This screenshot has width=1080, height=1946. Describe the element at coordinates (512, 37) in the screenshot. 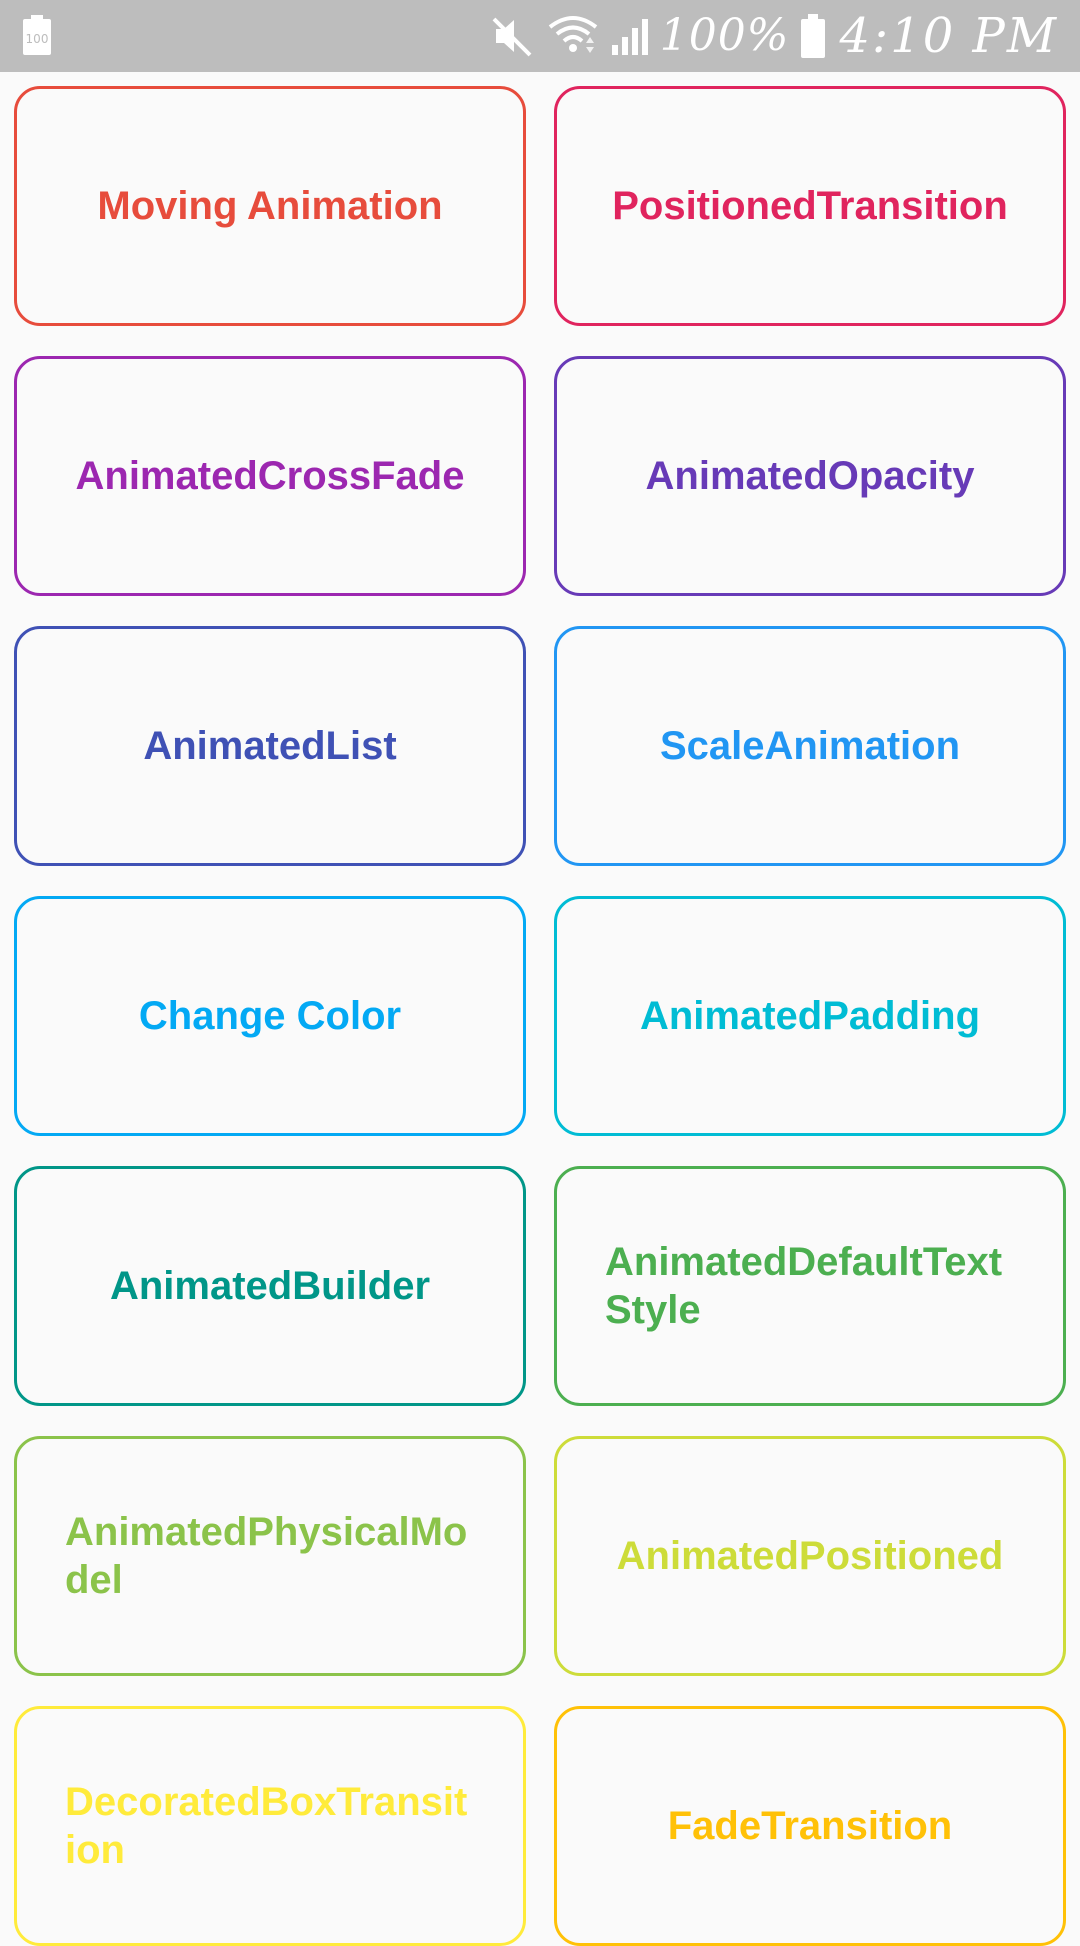

I see `mute-icon` at that location.